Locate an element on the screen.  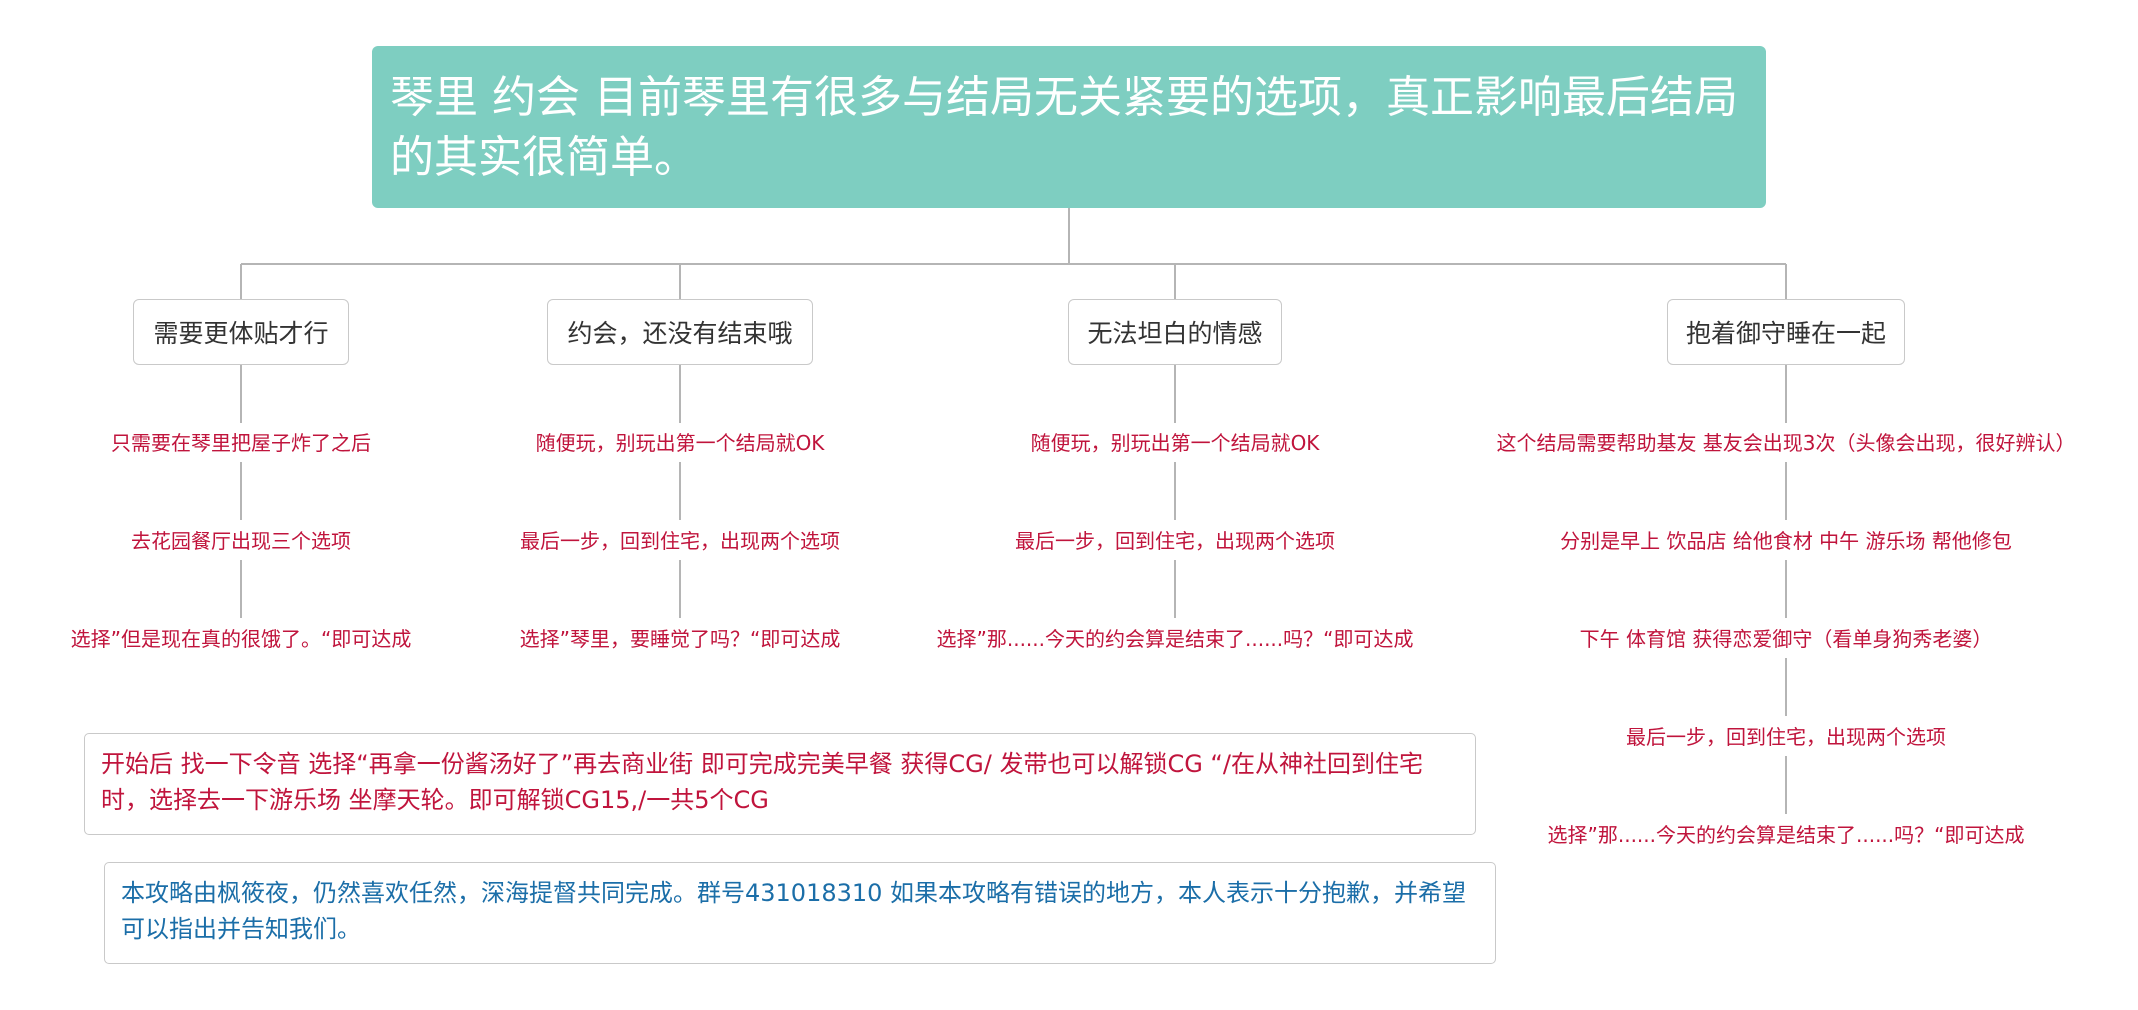
branch-unspoken-feelings: 无法坦白的情感 is located at coordinates (1175, 332).